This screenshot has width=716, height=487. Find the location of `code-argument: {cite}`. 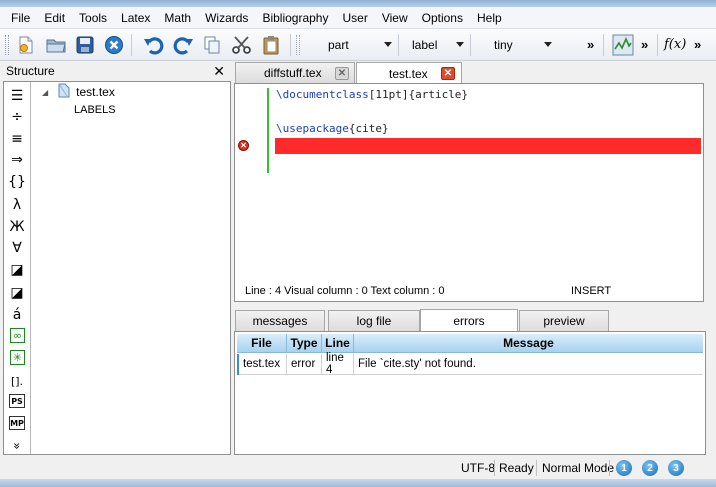

code-argument: {cite} is located at coordinates (368, 128).